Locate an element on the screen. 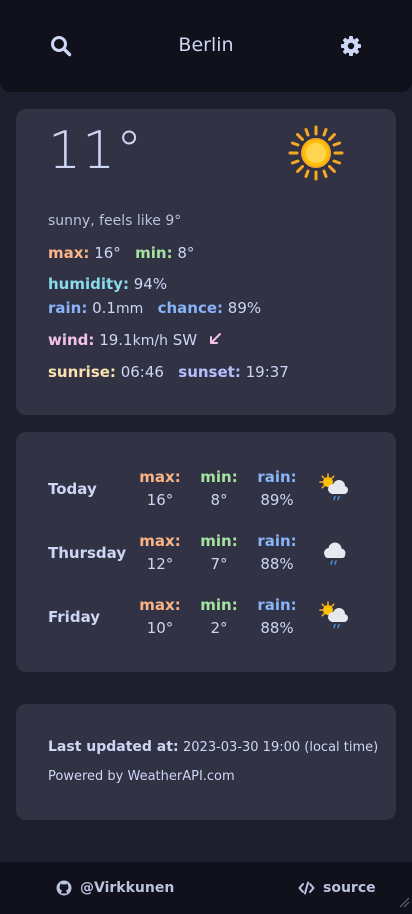 The image size is (412, 914). sunset-value: 19:37 is located at coordinates (267, 372).